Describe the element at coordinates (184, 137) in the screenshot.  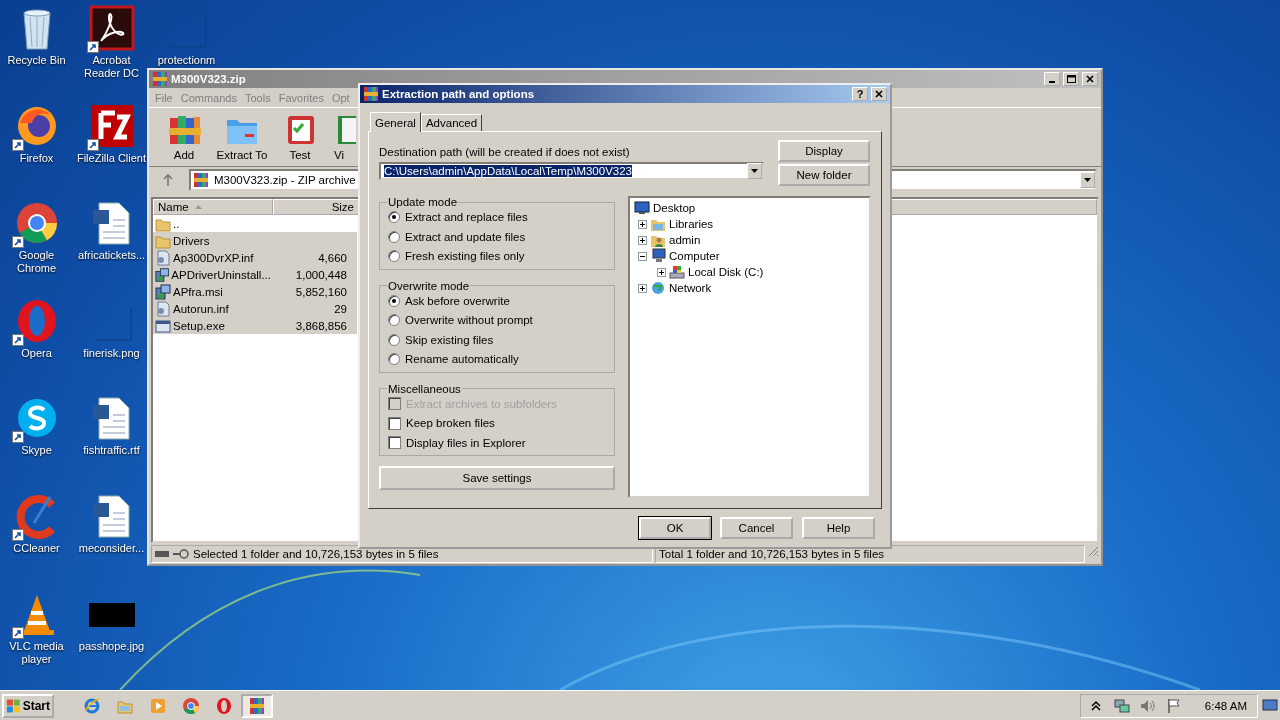
I see `toolbar-button: Add` at that location.